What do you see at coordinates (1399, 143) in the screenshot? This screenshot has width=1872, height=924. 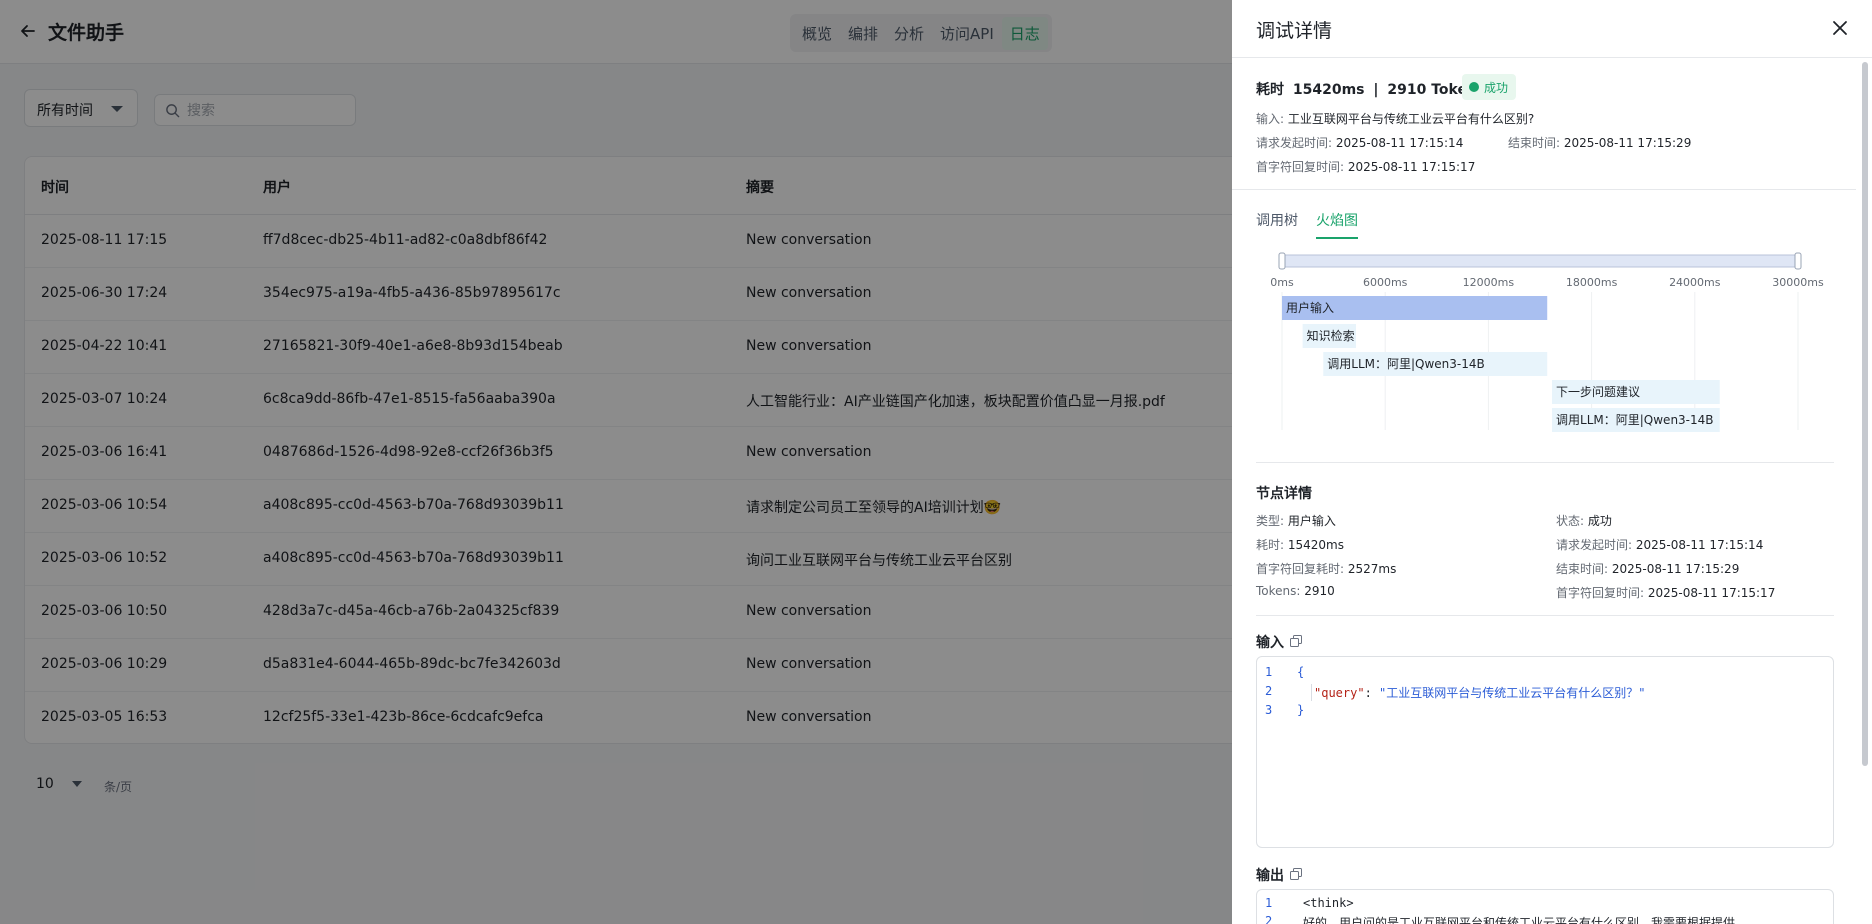 I see `request-time-value: 2025-08-11 17:15:14` at bounding box center [1399, 143].